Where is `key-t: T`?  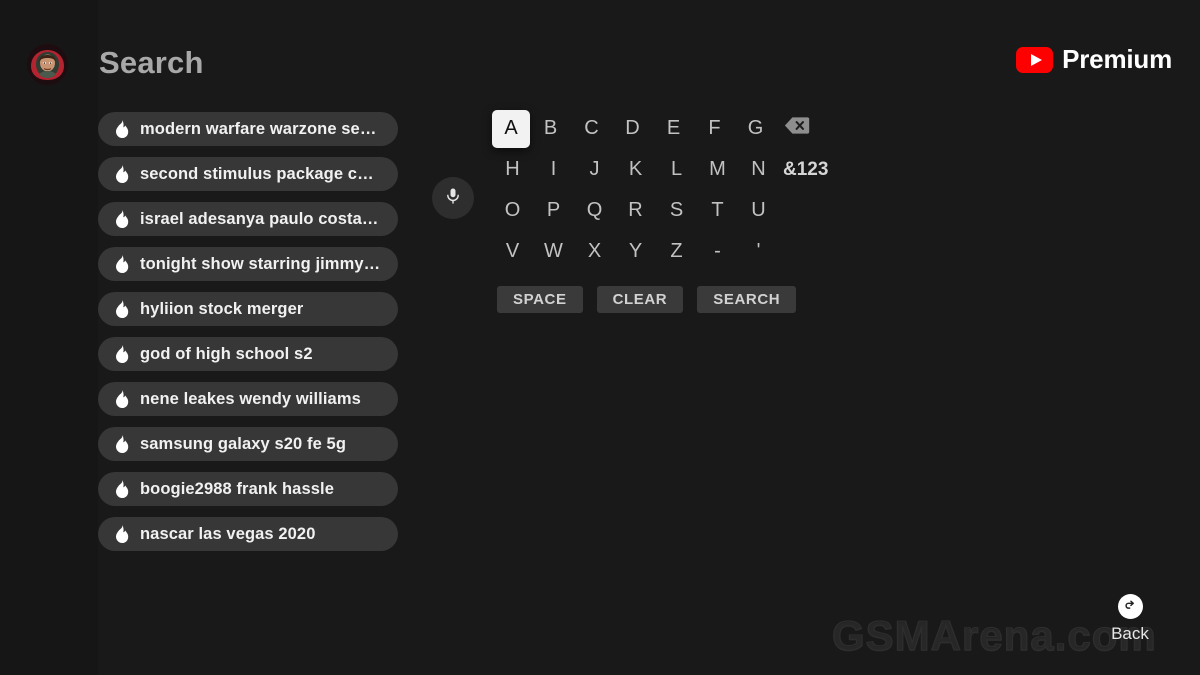 key-t: T is located at coordinates (717, 210).